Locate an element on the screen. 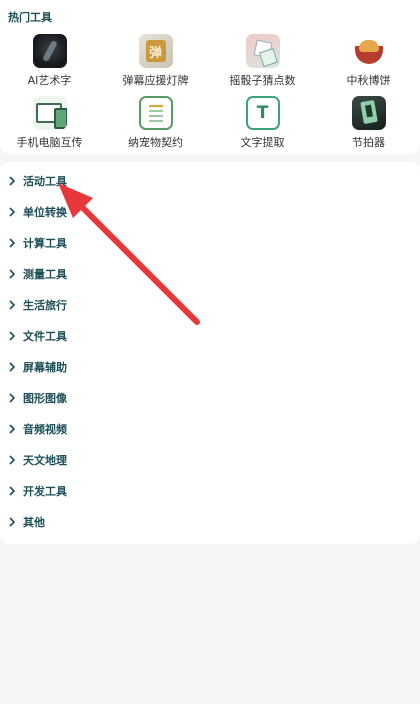 The width and height of the screenshot is (420, 704). tool-text-extract: T 文字提取 is located at coordinates (262, 127).